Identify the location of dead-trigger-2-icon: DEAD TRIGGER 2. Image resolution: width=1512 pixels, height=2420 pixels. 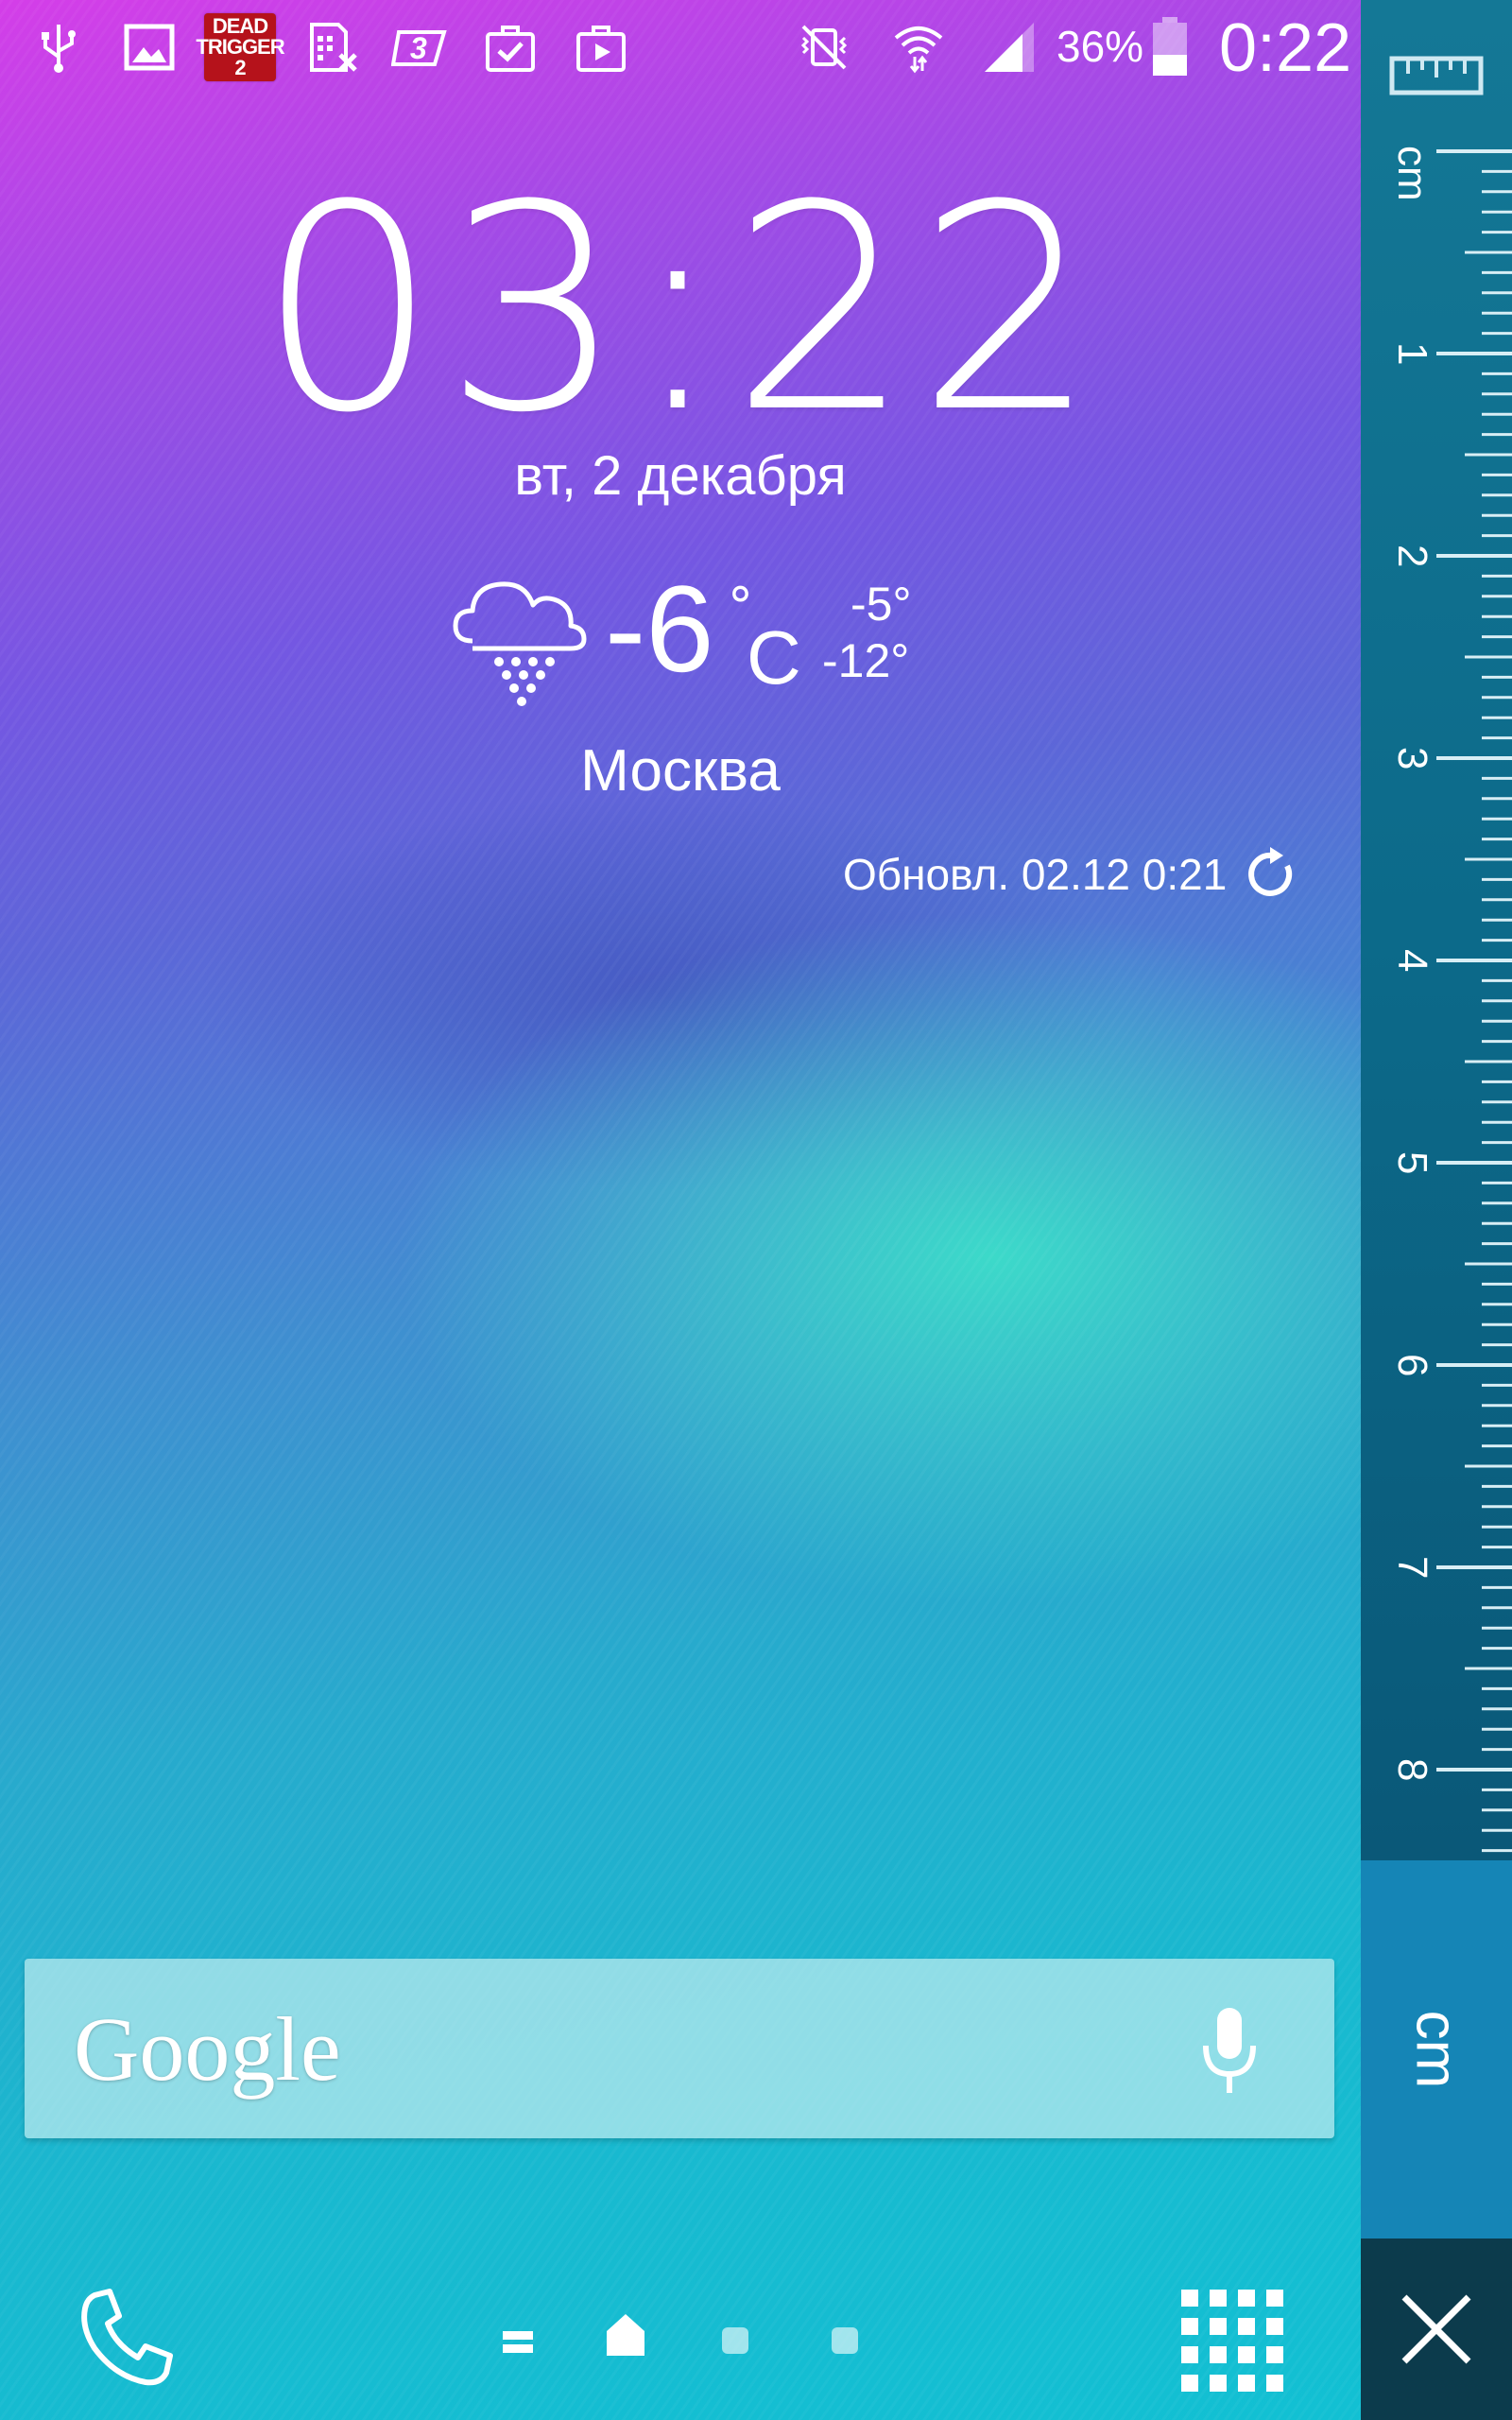
(240, 47).